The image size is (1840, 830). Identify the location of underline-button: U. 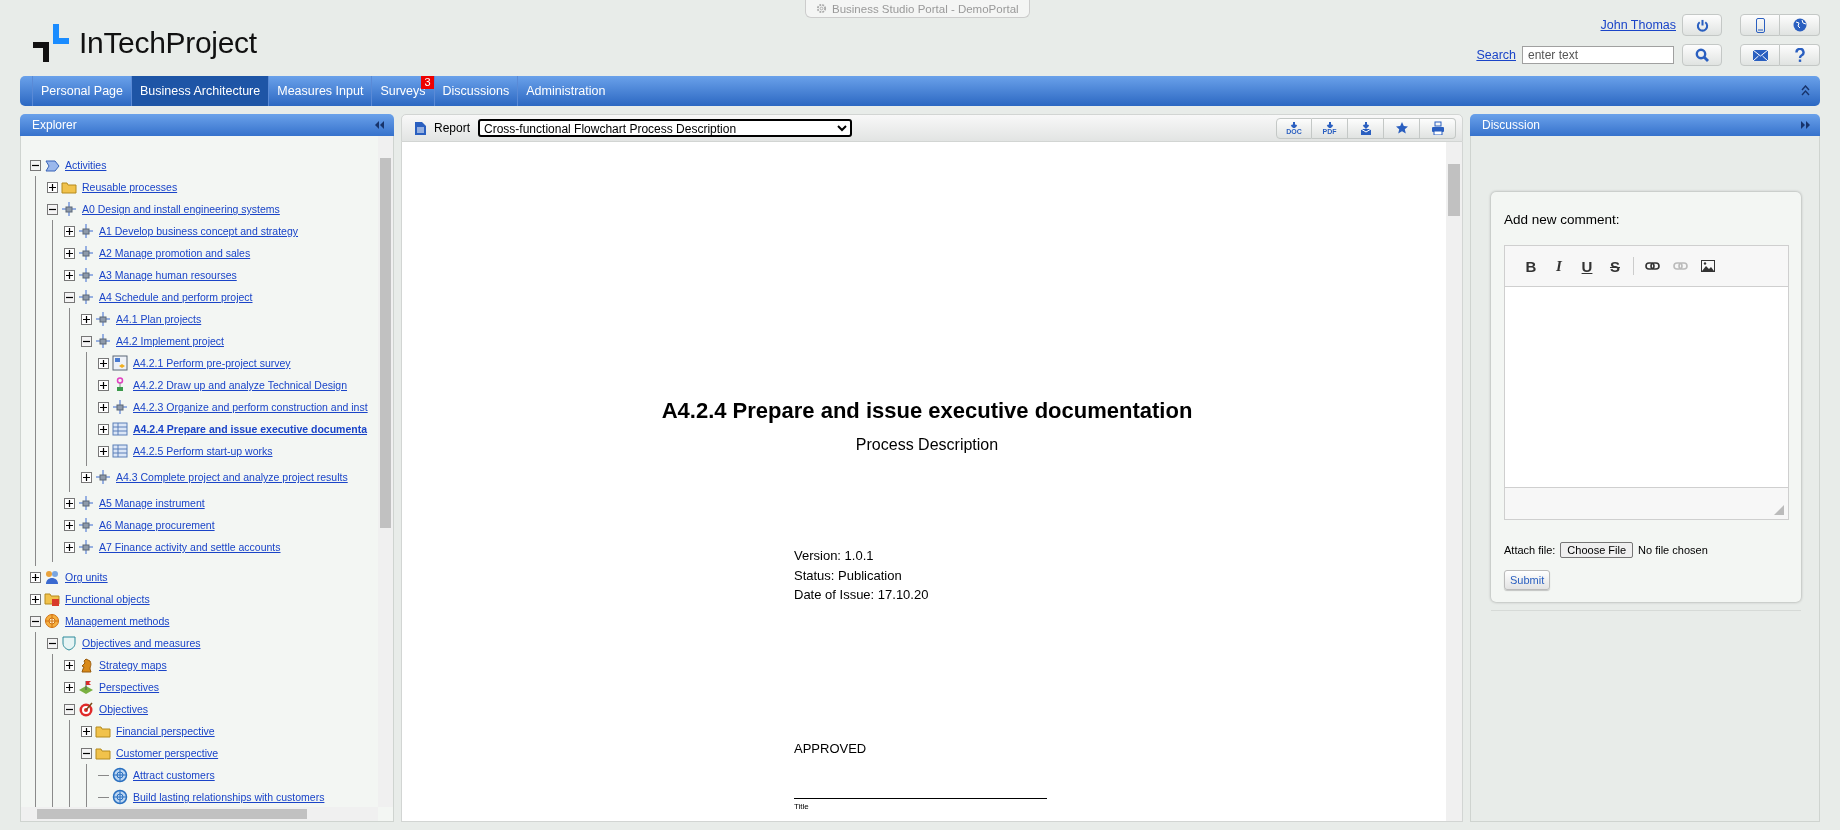
(1587, 266).